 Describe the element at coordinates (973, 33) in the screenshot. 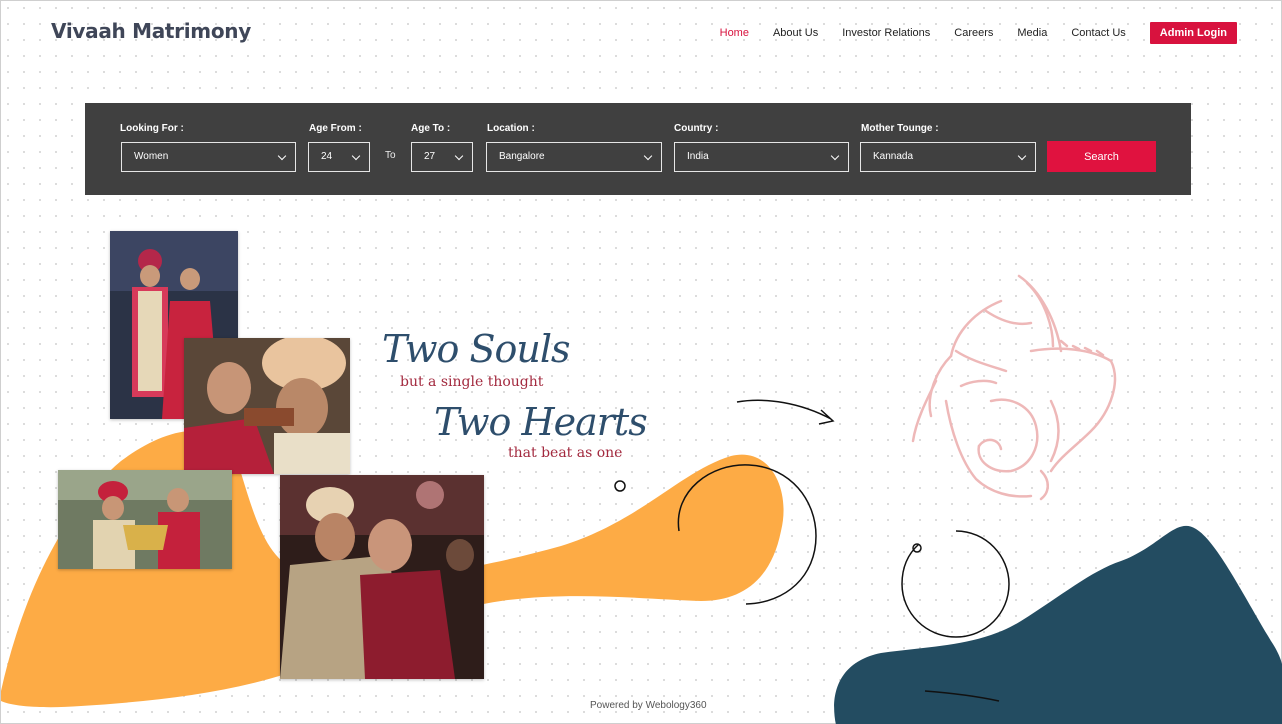

I see `nav-careers: Careers` at that location.